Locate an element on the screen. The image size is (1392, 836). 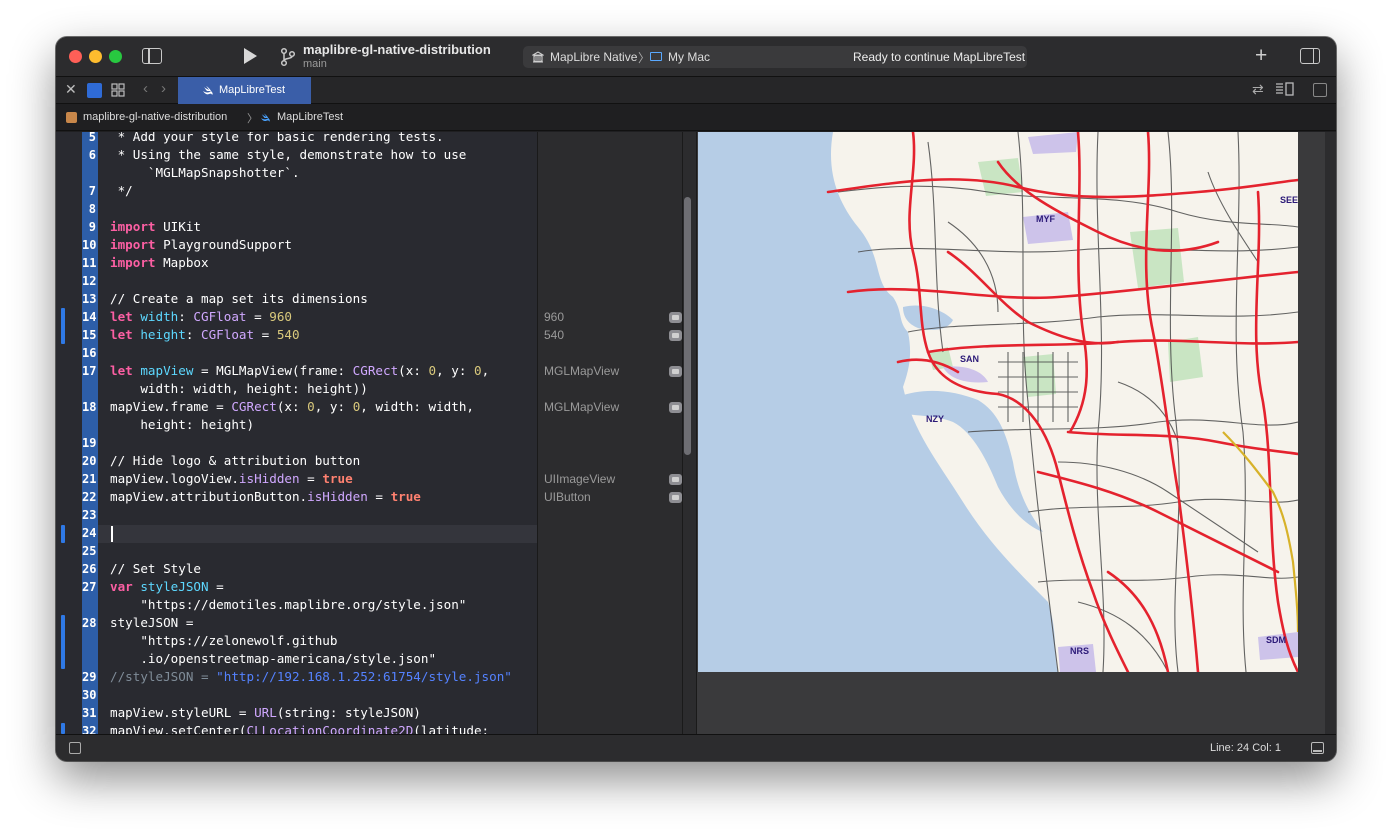
editor-options-icon is located at coordinates (1285, 89).